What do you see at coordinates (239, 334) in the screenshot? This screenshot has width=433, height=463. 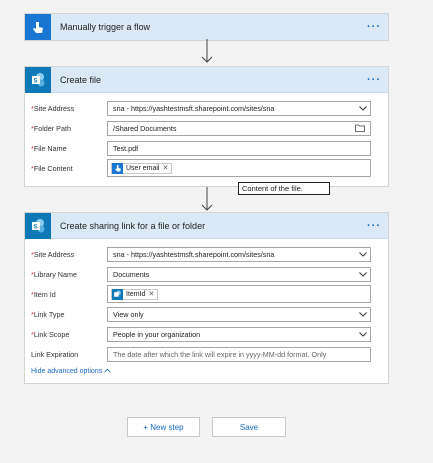 I see `link-scope-dropdown: People in your organization` at bounding box center [239, 334].